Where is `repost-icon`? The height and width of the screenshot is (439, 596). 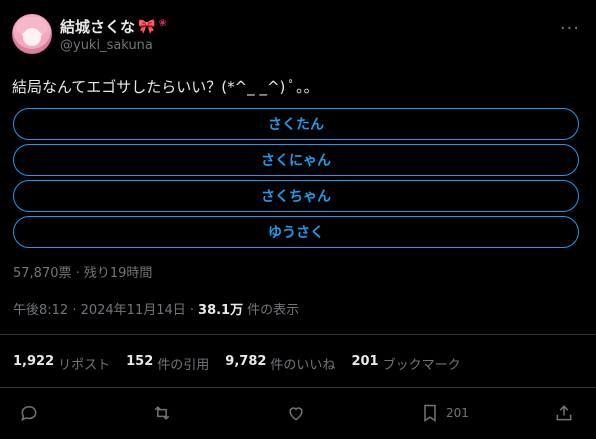 repost-icon is located at coordinates (162, 413).